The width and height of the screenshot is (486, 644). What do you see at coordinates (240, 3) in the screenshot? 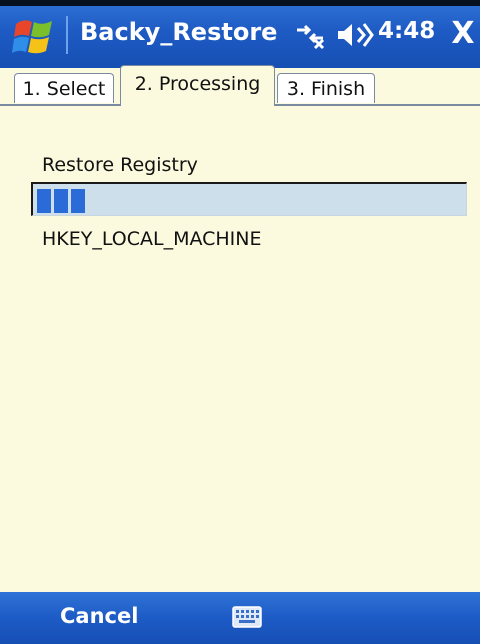
I see `title-bar-top-edge` at bounding box center [240, 3].